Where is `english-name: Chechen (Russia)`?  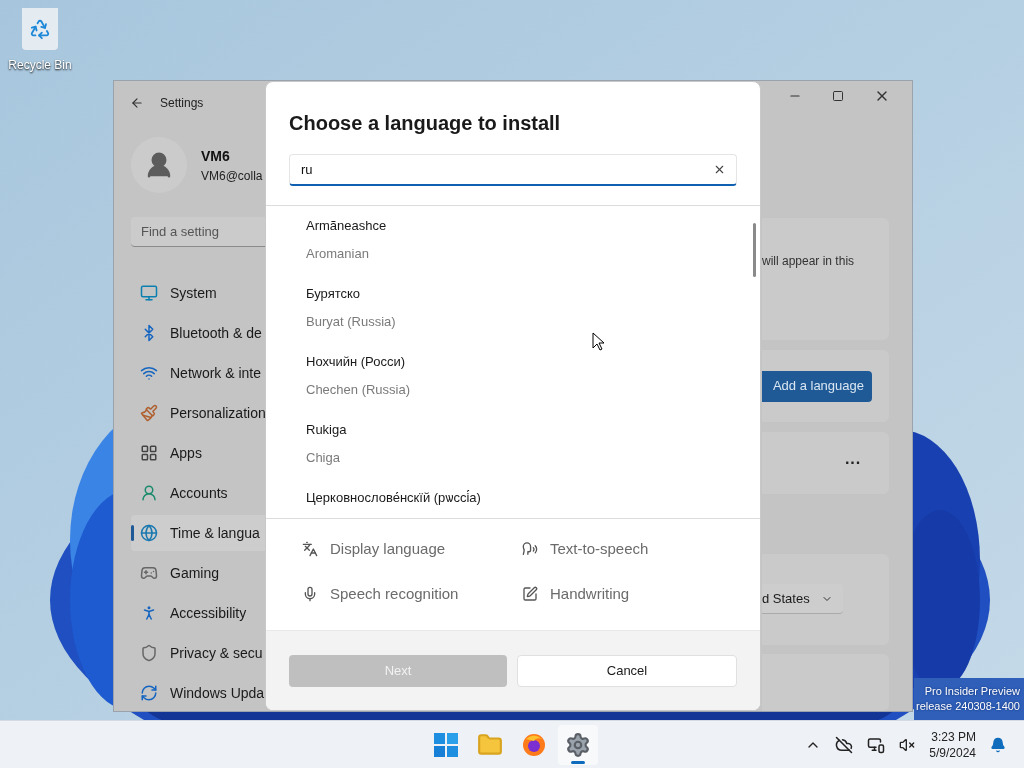
english-name: Chechen (Russia) is located at coordinates (358, 390).